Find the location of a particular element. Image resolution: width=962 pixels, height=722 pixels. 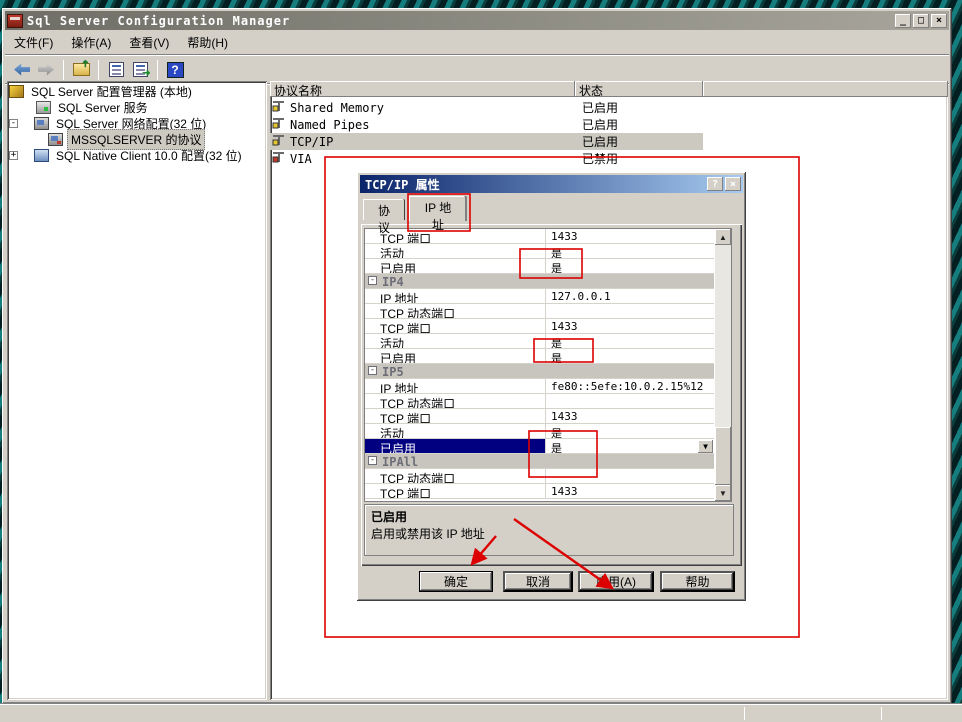

dialog-close-icon: × is located at coordinates (733, 184).